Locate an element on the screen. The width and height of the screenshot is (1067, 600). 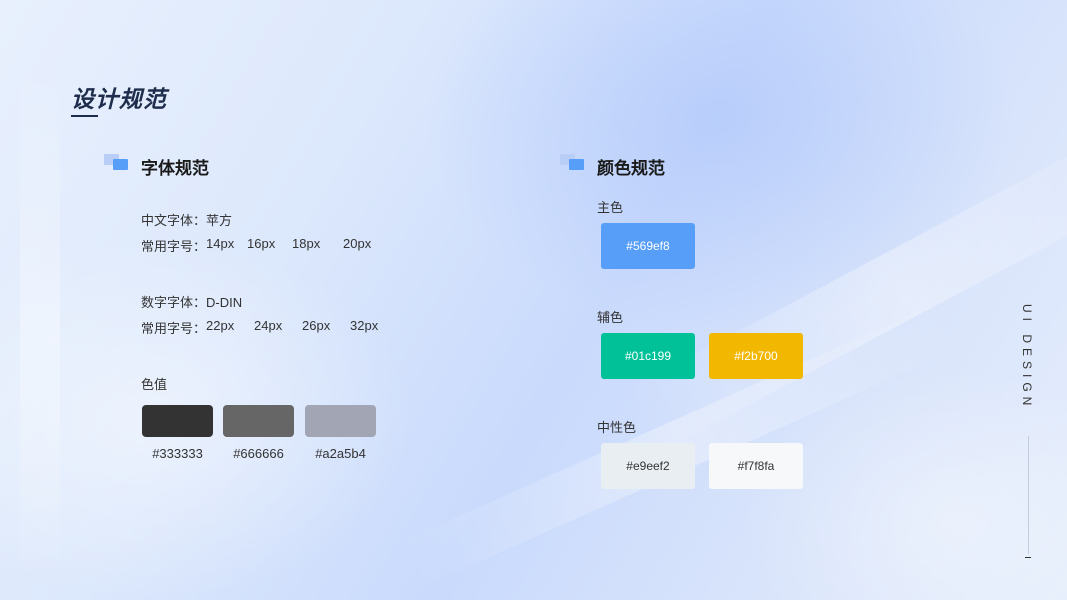
secondary-color-swatch: #01c199 is located at coordinates (648, 356).